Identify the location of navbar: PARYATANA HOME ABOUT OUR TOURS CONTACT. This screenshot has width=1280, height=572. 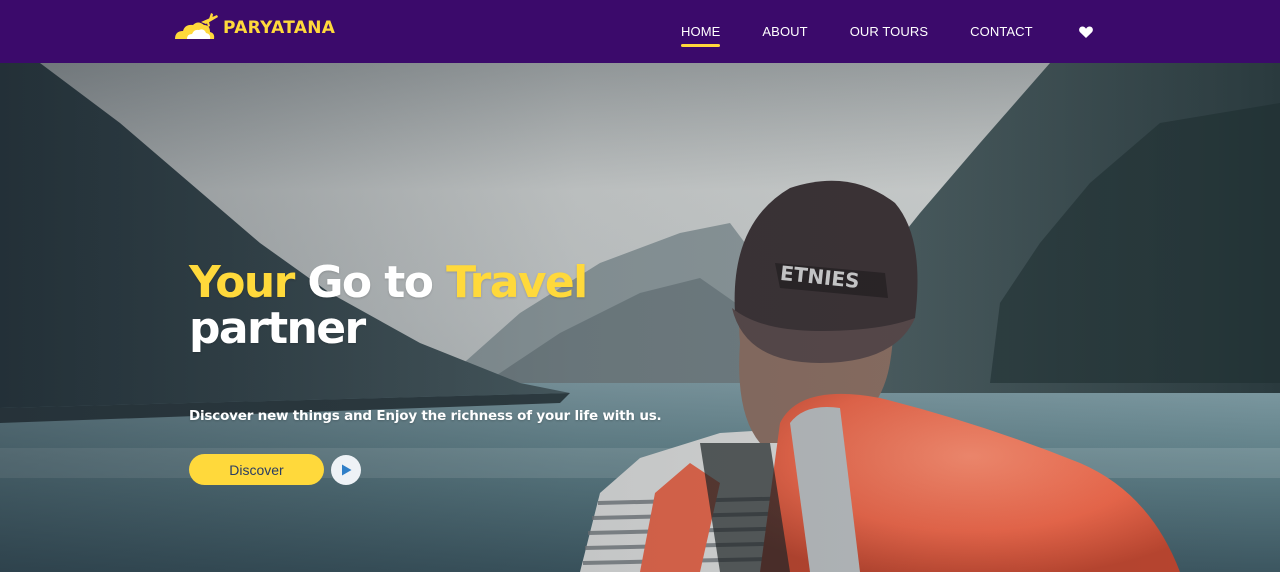
(640, 31).